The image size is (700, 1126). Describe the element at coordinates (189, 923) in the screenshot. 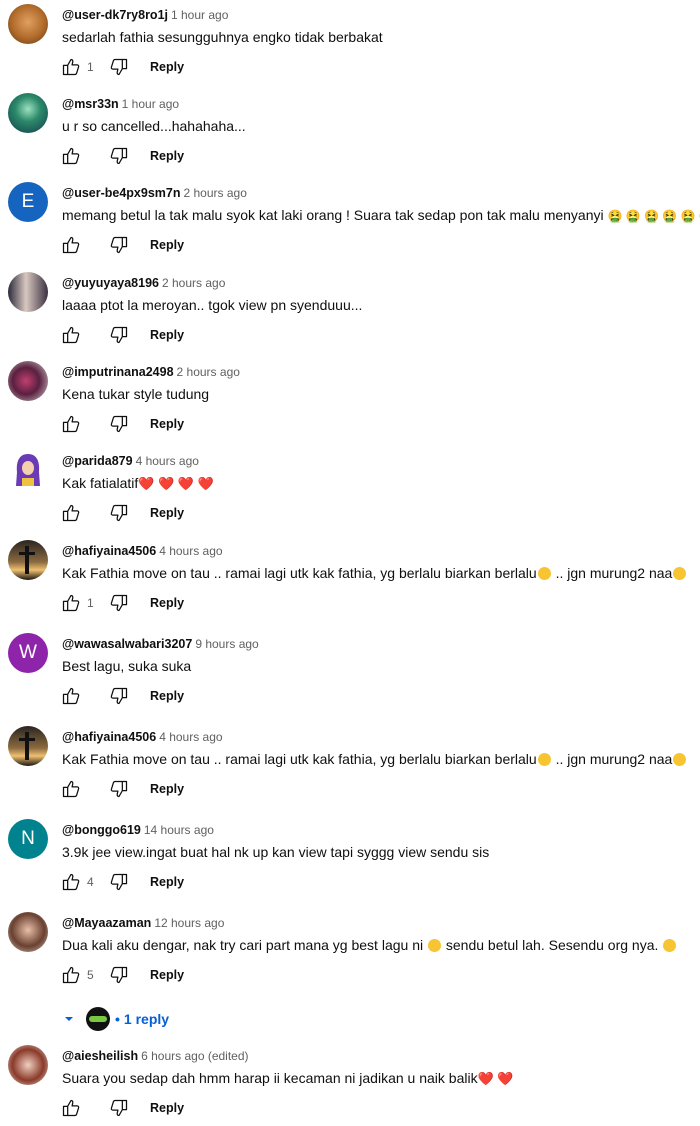

I see `comment-time: 12 hours ago` at that location.